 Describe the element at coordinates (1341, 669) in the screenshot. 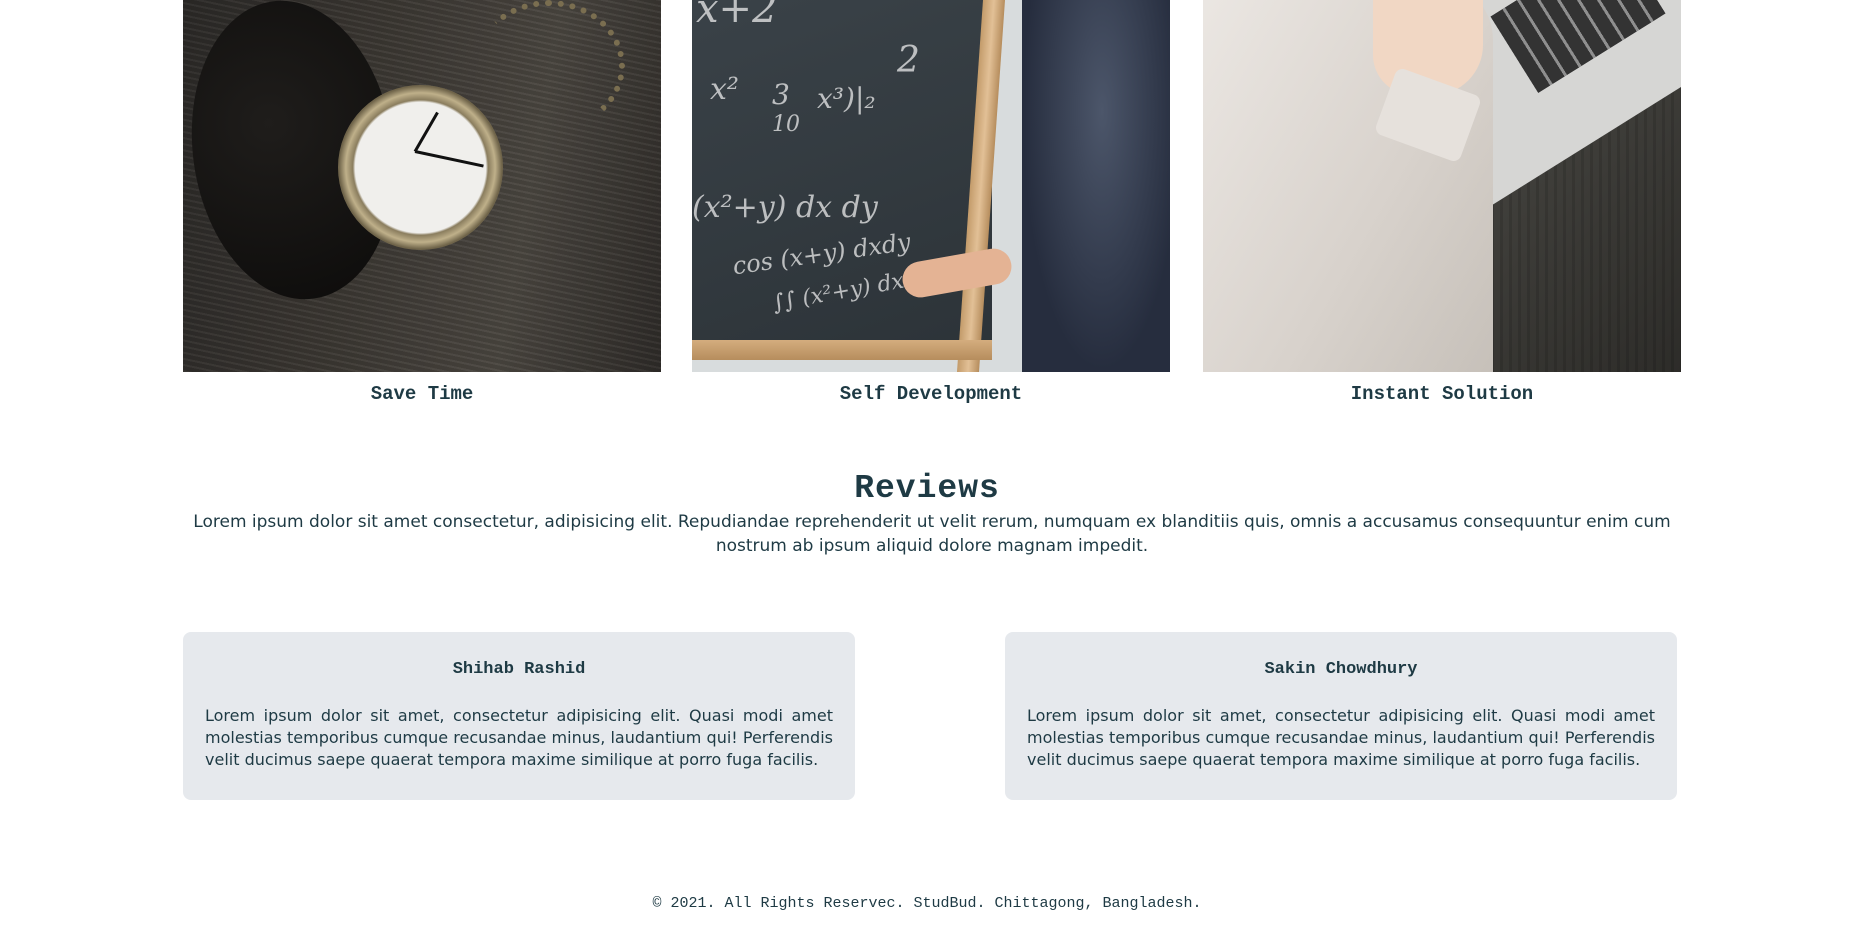

I see `reviewer-name: Sakin Chowdhury` at that location.